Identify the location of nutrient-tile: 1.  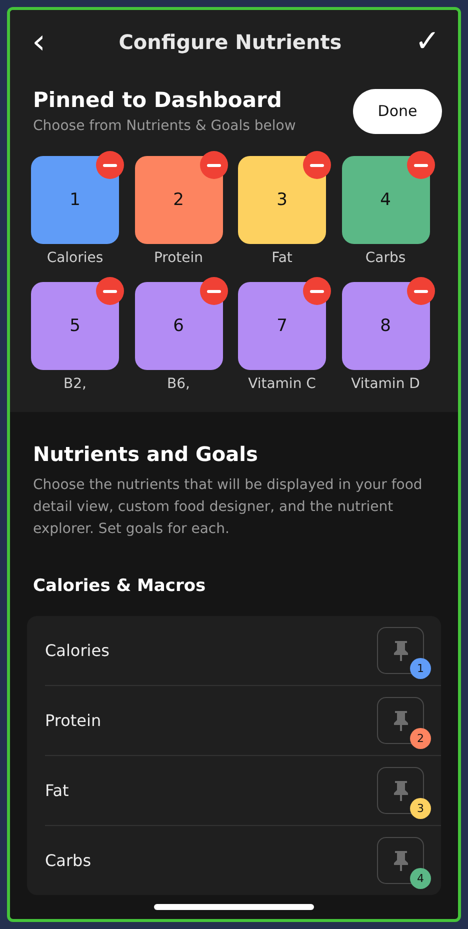
(75, 200).